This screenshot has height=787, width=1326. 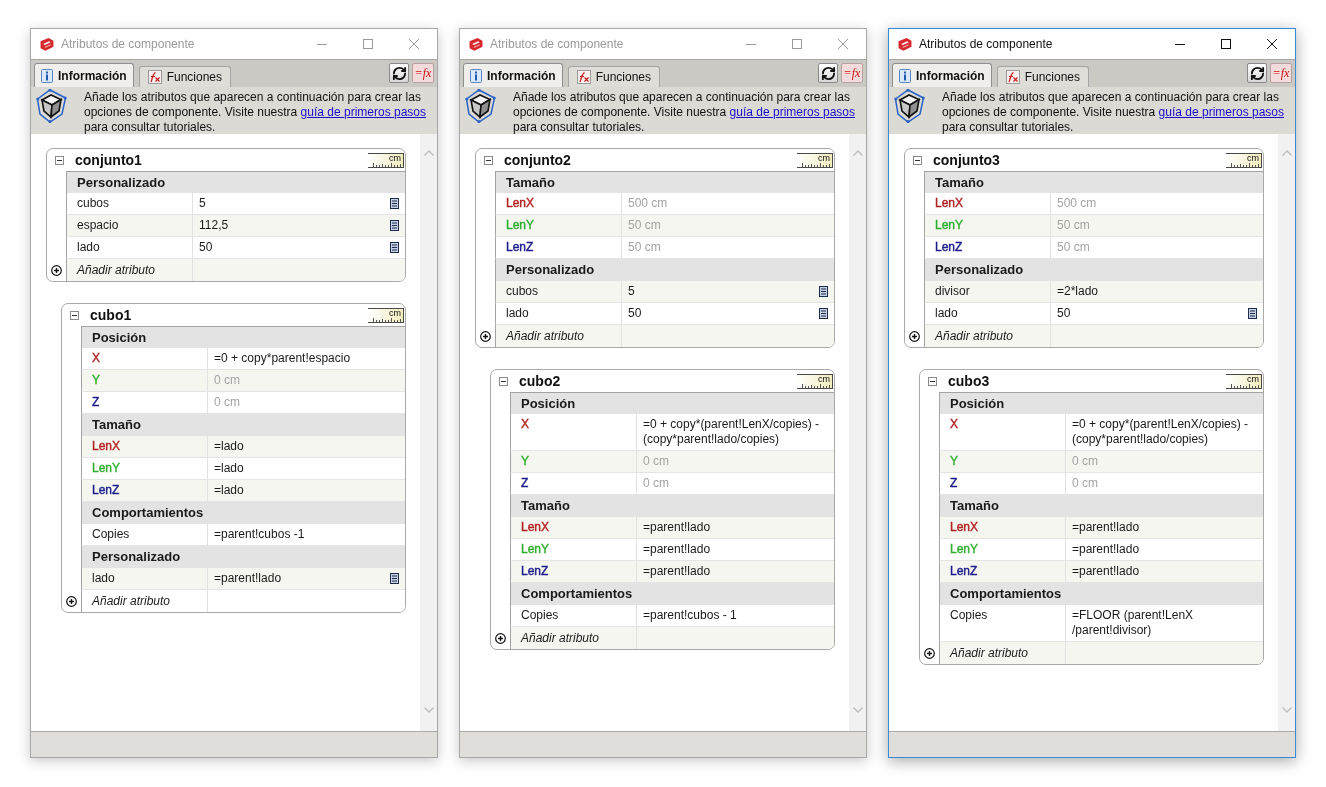 What do you see at coordinates (282, 358) in the screenshot?
I see `attribute-value: =0 + copy*parent!espacio` at bounding box center [282, 358].